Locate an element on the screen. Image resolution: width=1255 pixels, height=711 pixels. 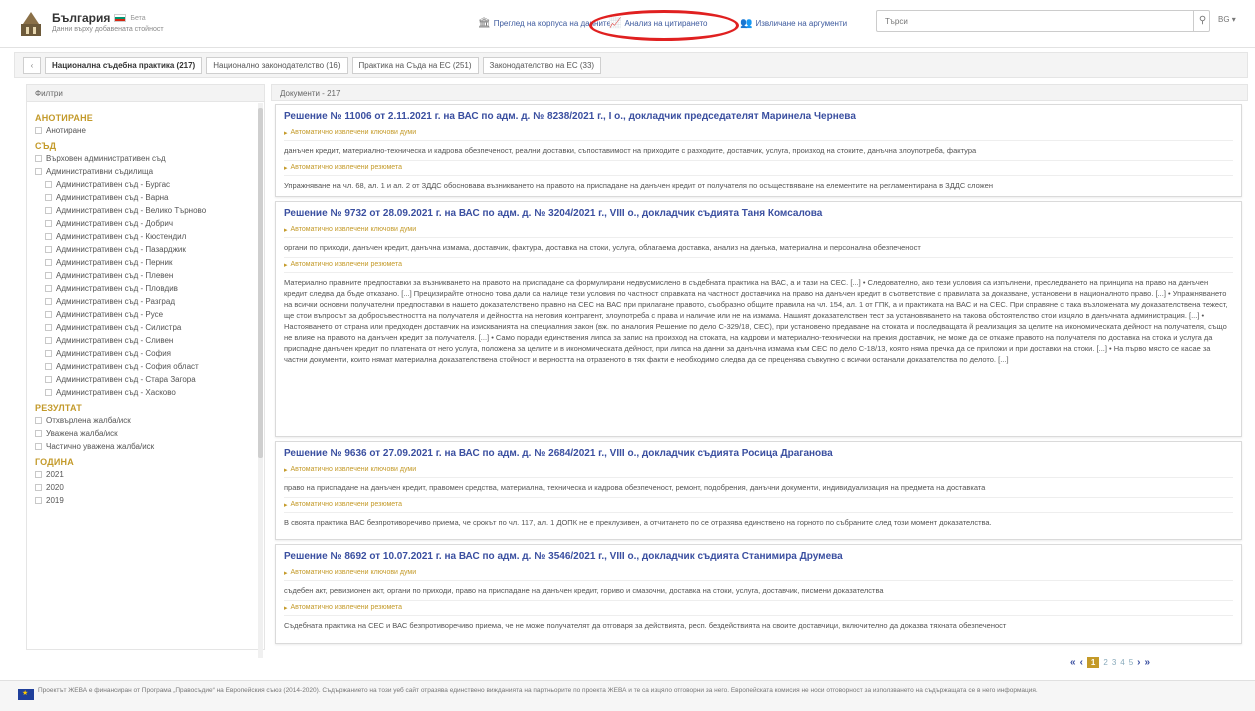
filter-option-label: Административен съд - Разград is located at coordinates (115, 301).